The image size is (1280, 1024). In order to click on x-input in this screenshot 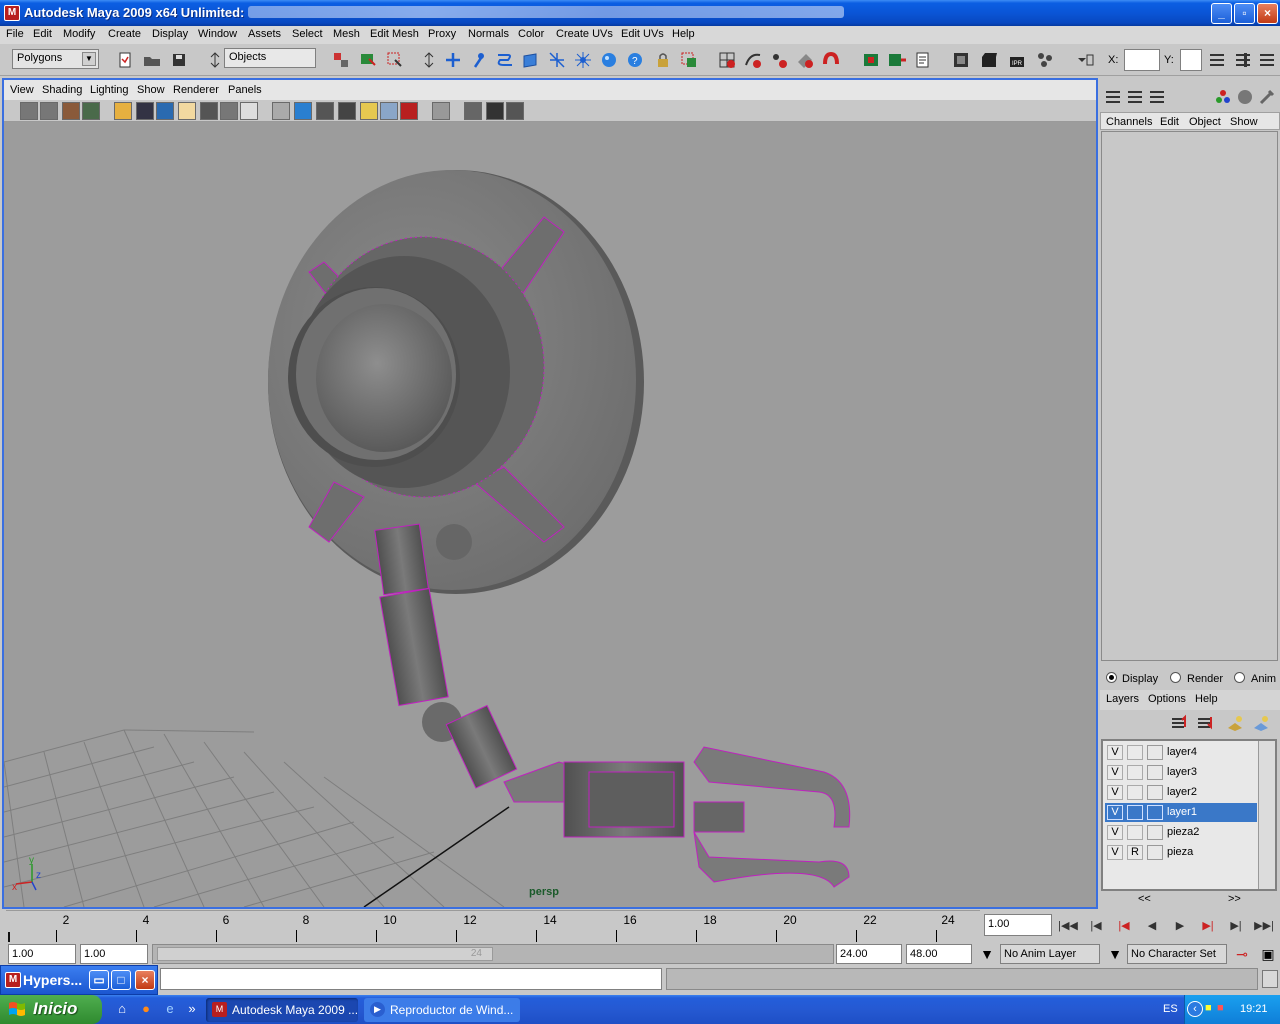, I will do `click(1142, 60)`.